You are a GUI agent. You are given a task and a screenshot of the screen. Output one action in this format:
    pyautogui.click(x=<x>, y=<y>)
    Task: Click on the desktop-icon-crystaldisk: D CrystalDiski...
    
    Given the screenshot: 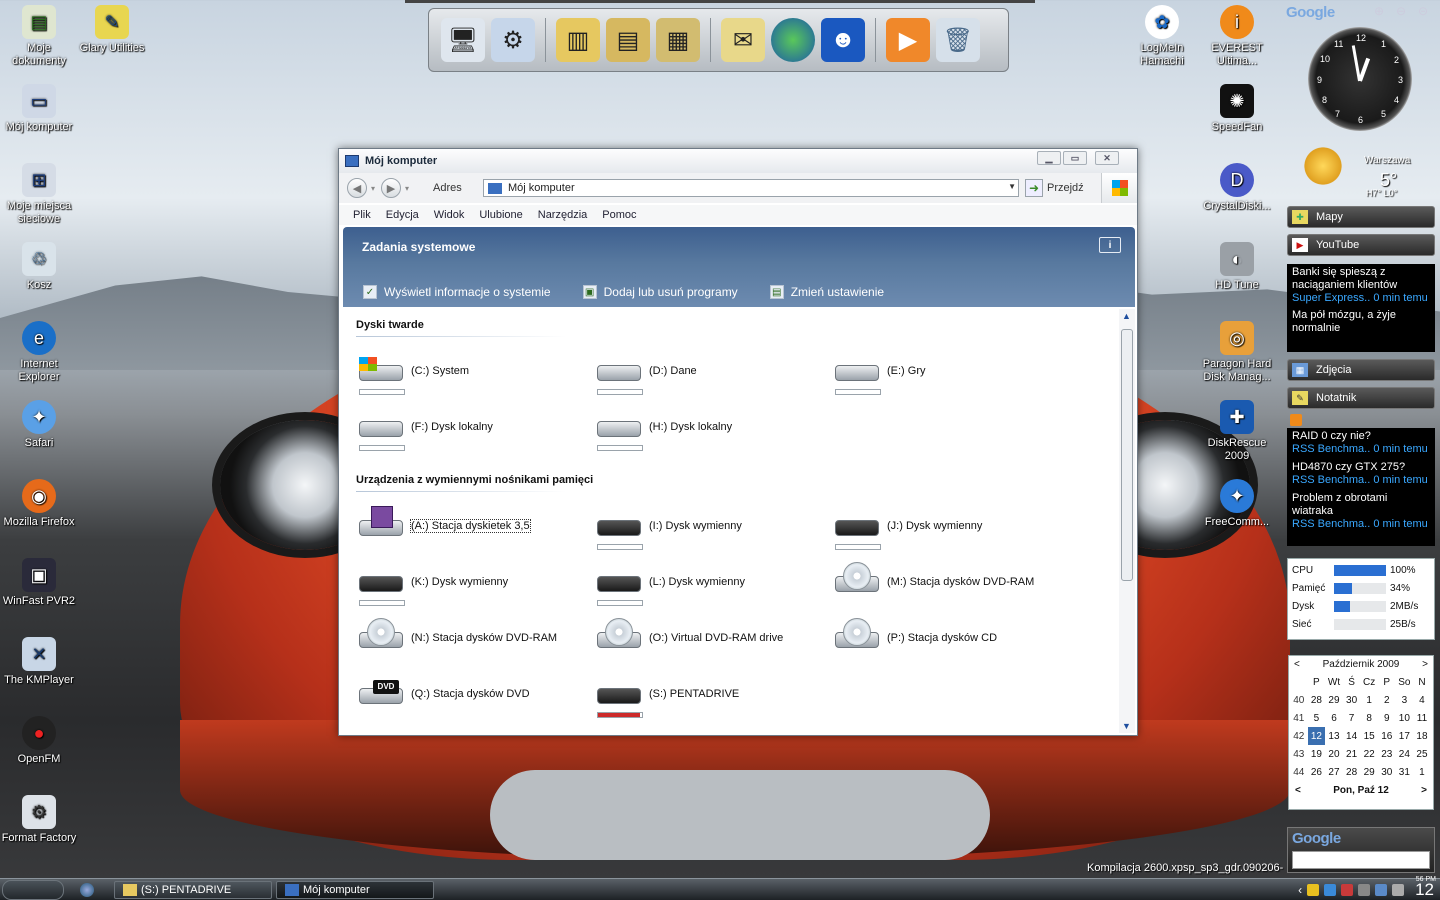 What is the action you would take?
    pyautogui.click(x=1237, y=188)
    